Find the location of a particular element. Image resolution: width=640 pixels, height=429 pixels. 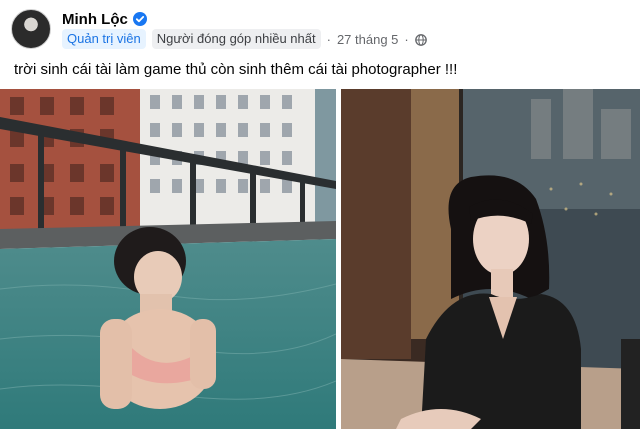

author-avatar is located at coordinates (31, 29).